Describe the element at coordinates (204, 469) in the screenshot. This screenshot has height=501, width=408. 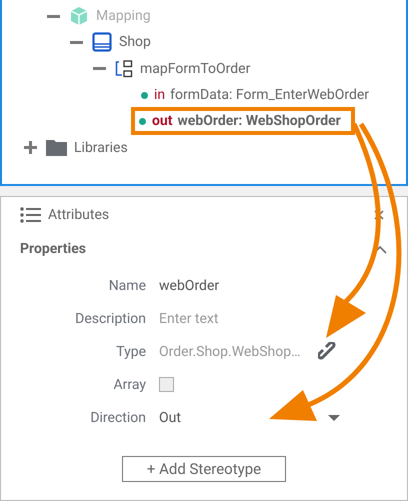
I see `add-stereotype-button: + Add Stereotype` at that location.